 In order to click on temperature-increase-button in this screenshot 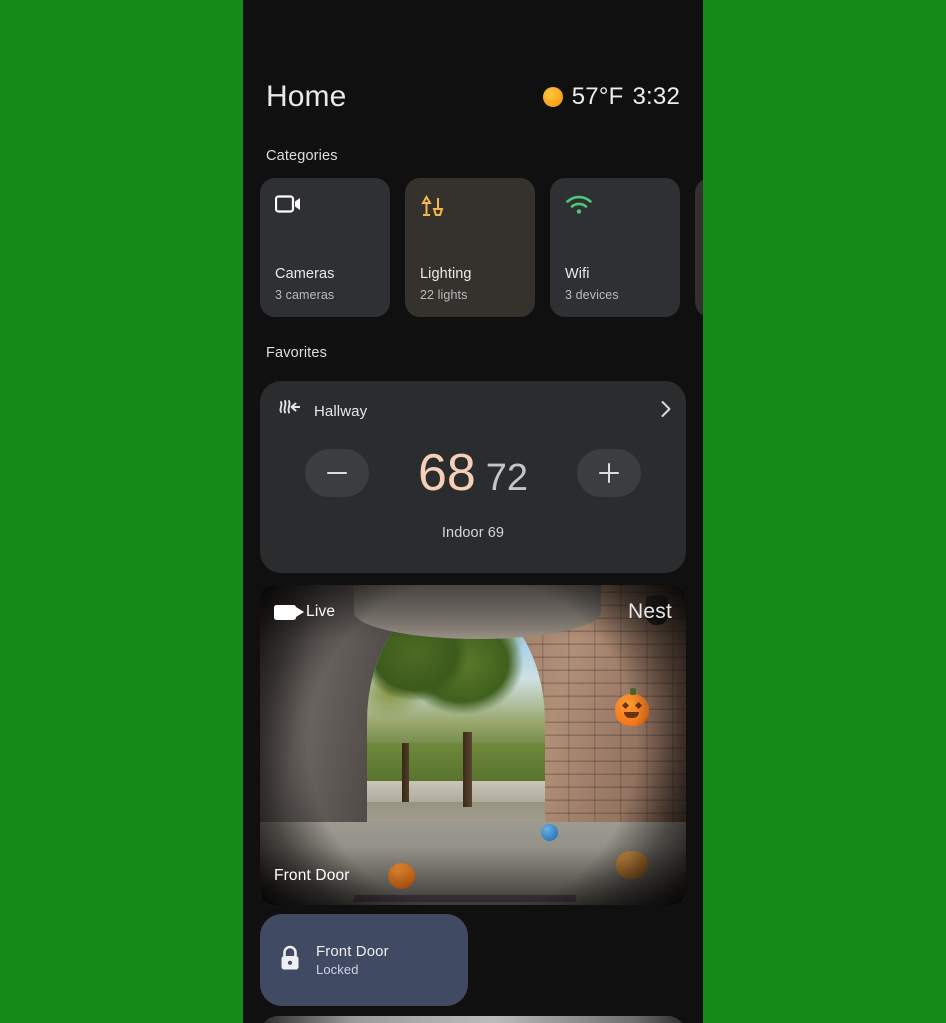, I will do `click(609, 473)`.